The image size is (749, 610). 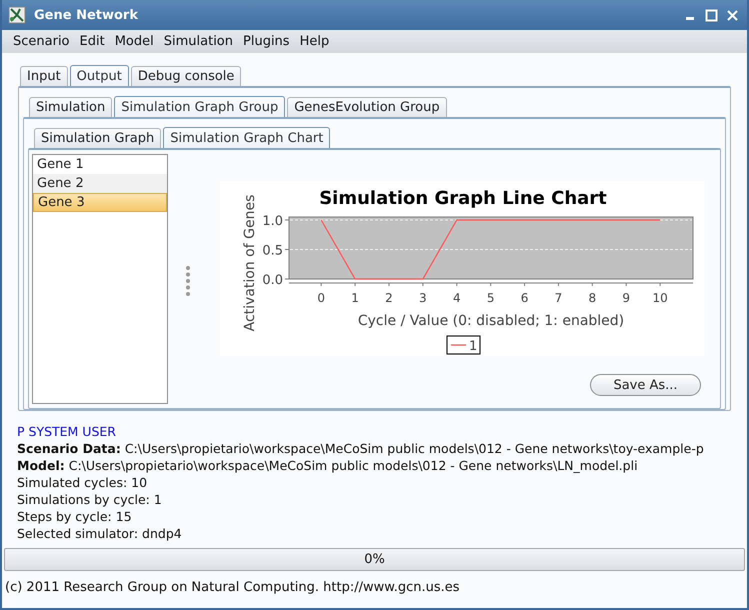 What do you see at coordinates (100, 164) in the screenshot?
I see `gene-list-item: Gene 1` at bounding box center [100, 164].